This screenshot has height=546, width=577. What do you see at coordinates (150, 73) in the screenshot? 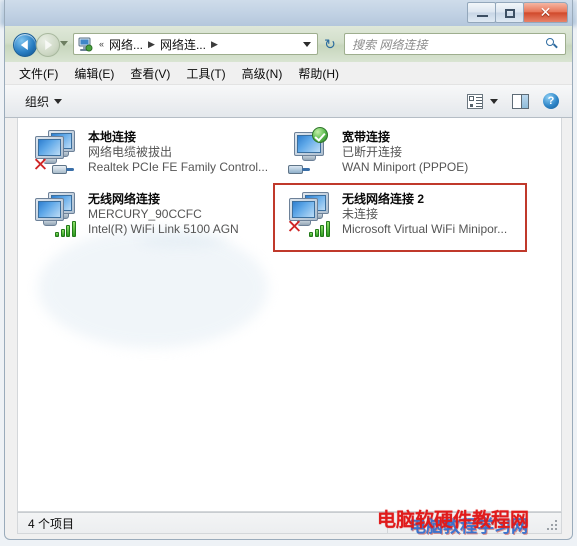
I see `menu-item-view: 查看(V)` at bounding box center [150, 73].